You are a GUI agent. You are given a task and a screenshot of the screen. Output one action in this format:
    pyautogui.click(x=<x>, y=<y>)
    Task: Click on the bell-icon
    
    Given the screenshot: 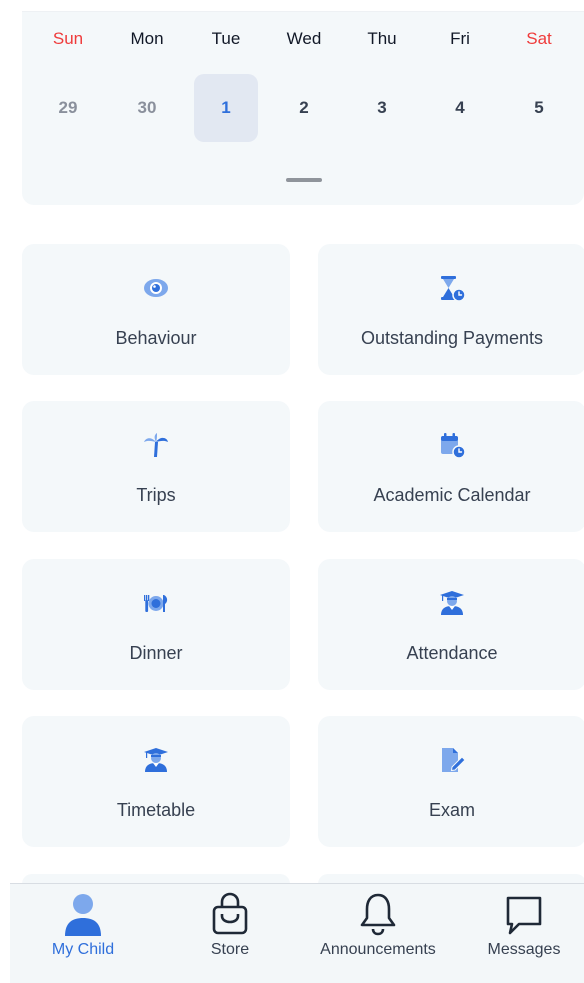 What is the action you would take?
    pyautogui.click(x=378, y=914)
    